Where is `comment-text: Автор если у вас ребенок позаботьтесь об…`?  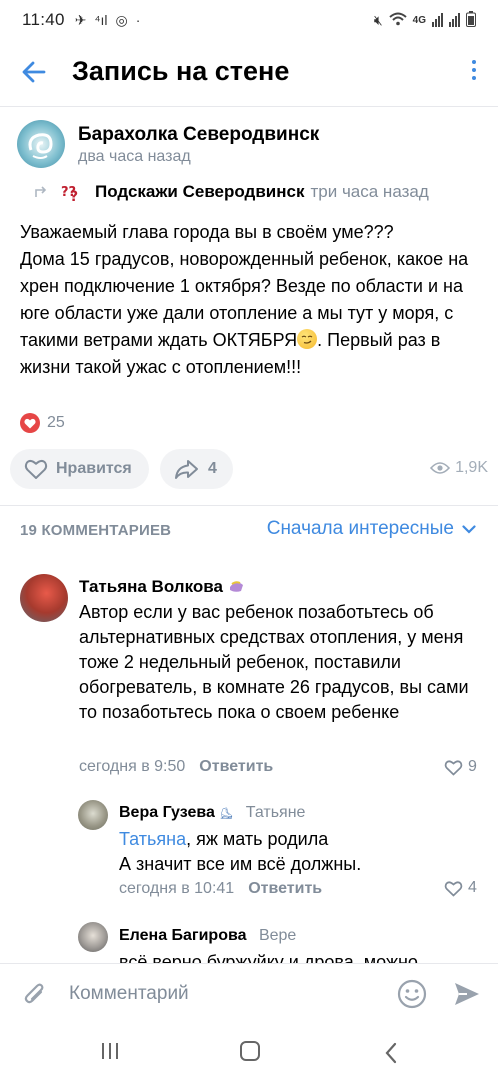 comment-text: Автор если у вас ребенок позаботьтесь об… is located at coordinates (274, 662).